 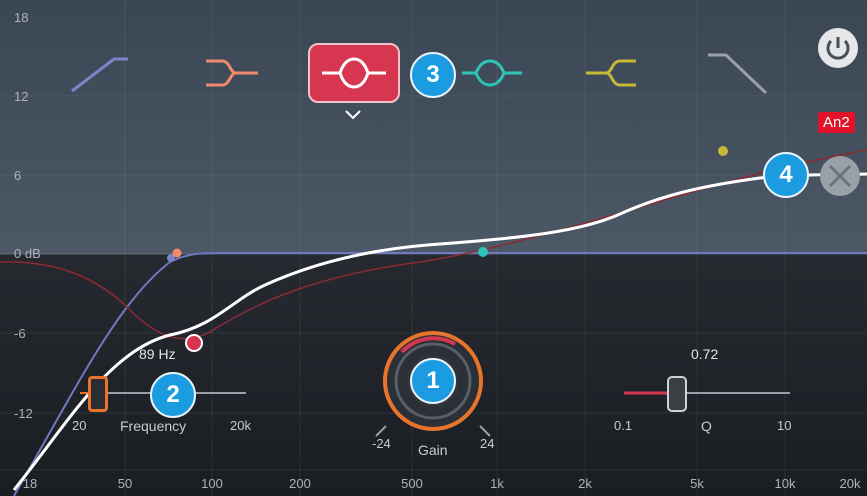 I want to click on notch-filter-button, so click(x=493, y=73).